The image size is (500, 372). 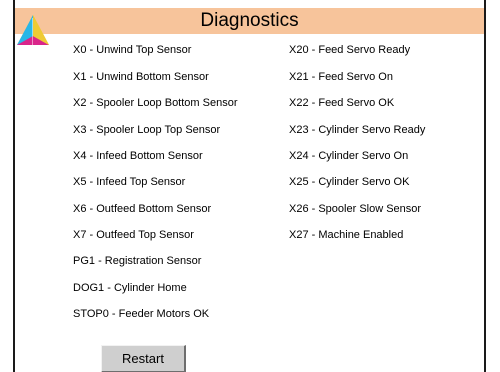 I want to click on tri-color-triangle-logo-icon, so click(x=33, y=30).